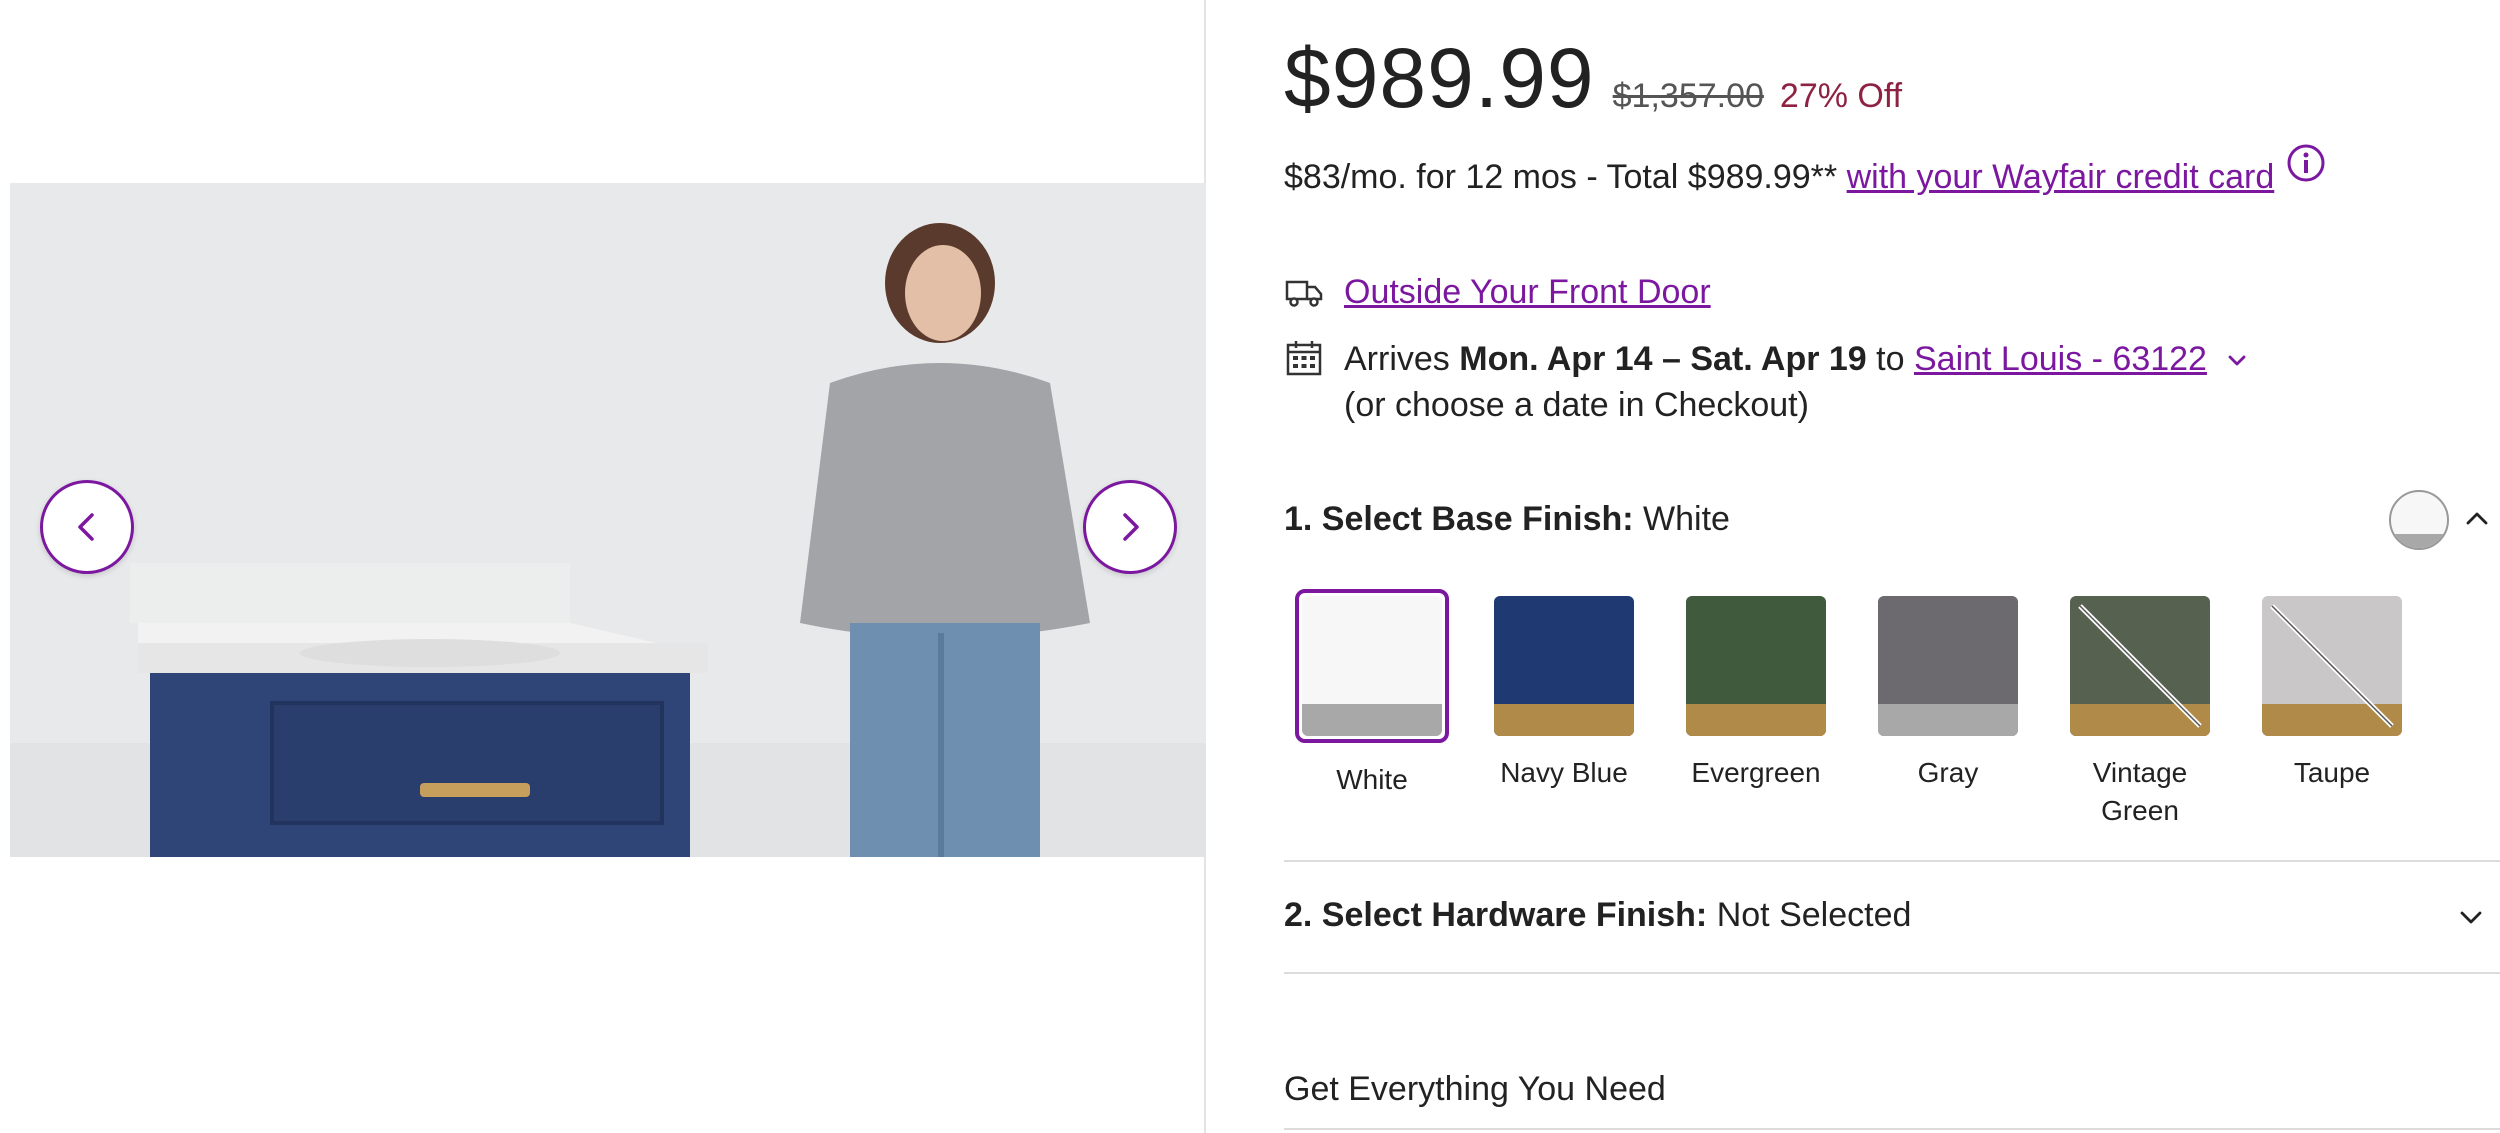  I want to click on hardware-finish-header: 2. Select Hardware Finish: Not Selected, so click(1892, 915).